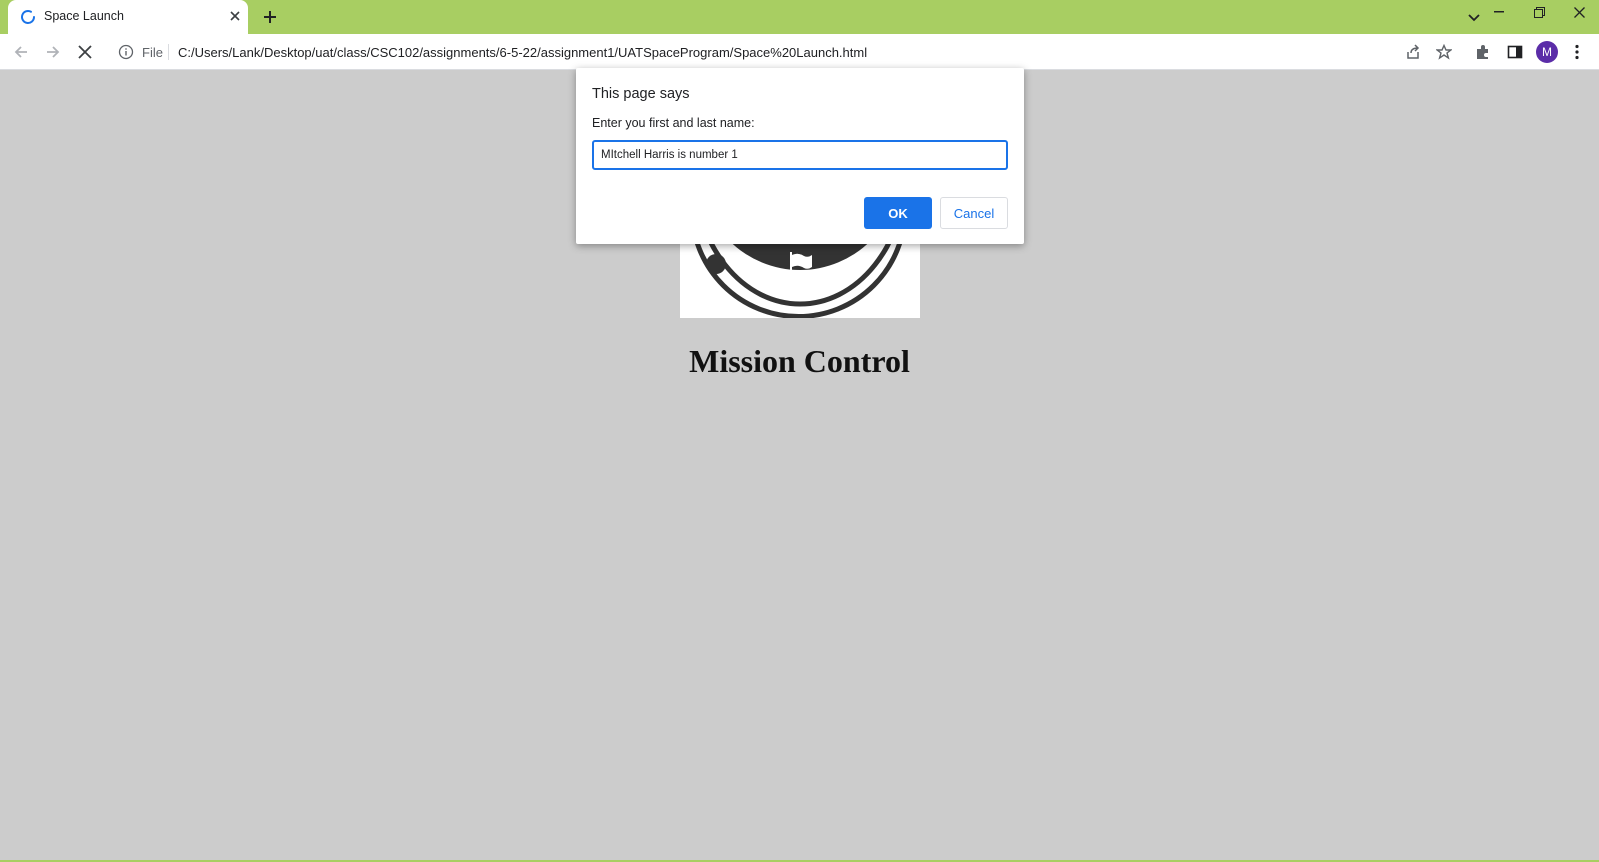 This screenshot has height=862, width=1599. I want to click on dialog-message: Enter you first and last name:, so click(673, 123).